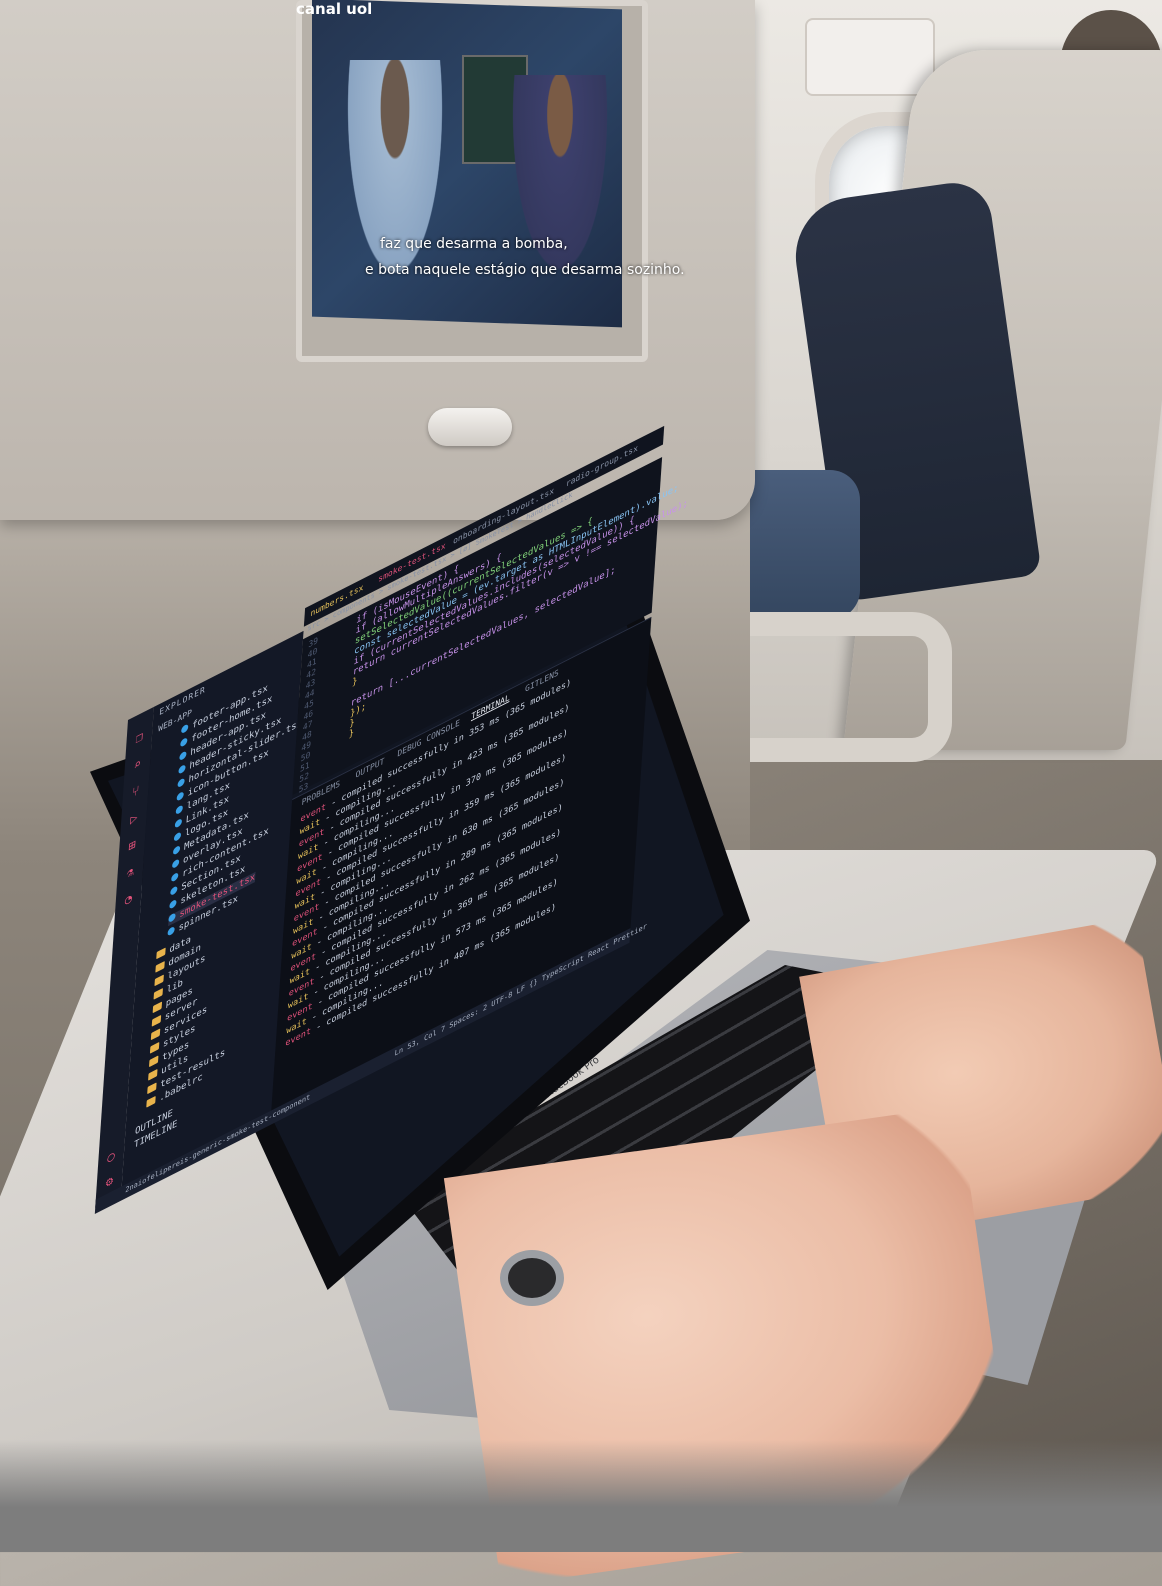 This screenshot has height=1586, width=1162. Describe the element at coordinates (128, 899) in the screenshot. I see `remote-icon: ◔` at that location.